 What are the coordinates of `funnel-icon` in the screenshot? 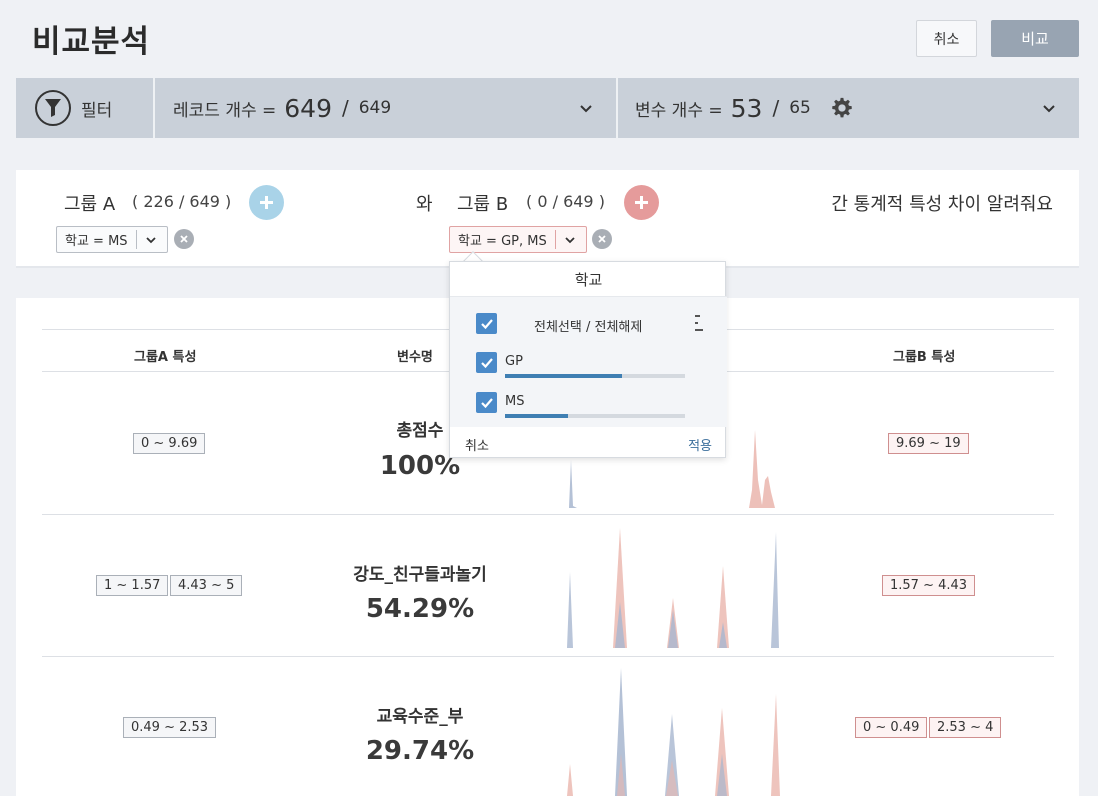 It's located at (53, 108).